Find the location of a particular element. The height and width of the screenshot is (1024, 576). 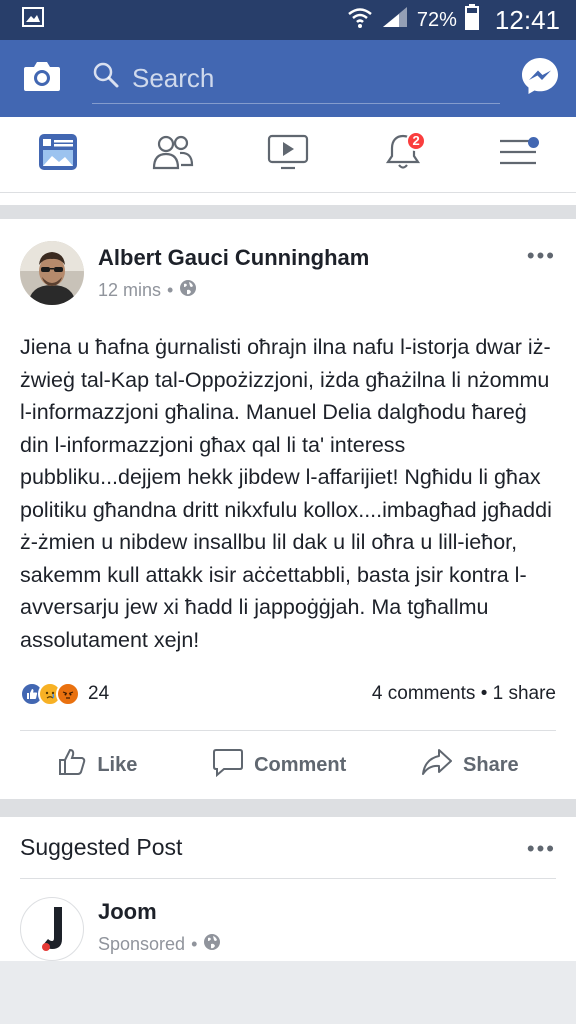

reactions-count: 24 is located at coordinates (99, 693).